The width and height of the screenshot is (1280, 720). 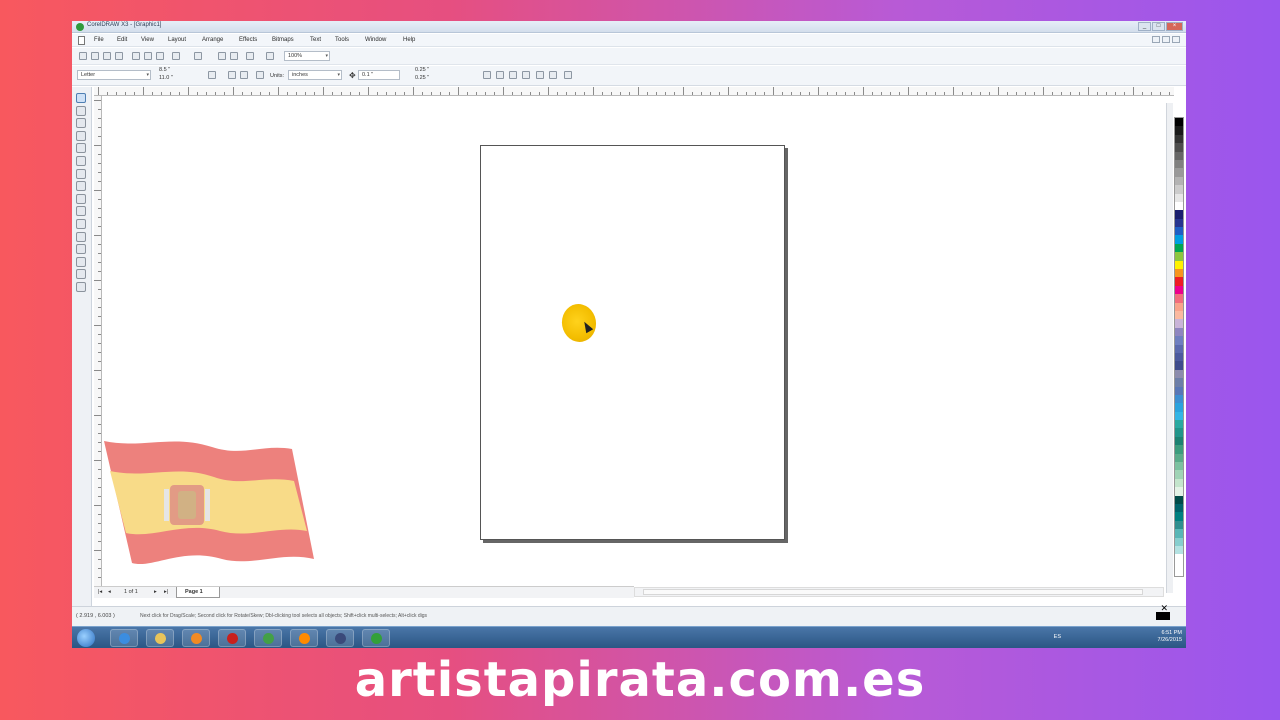 What do you see at coordinates (81, 110) in the screenshot?
I see `shape-tool-icon` at bounding box center [81, 110].